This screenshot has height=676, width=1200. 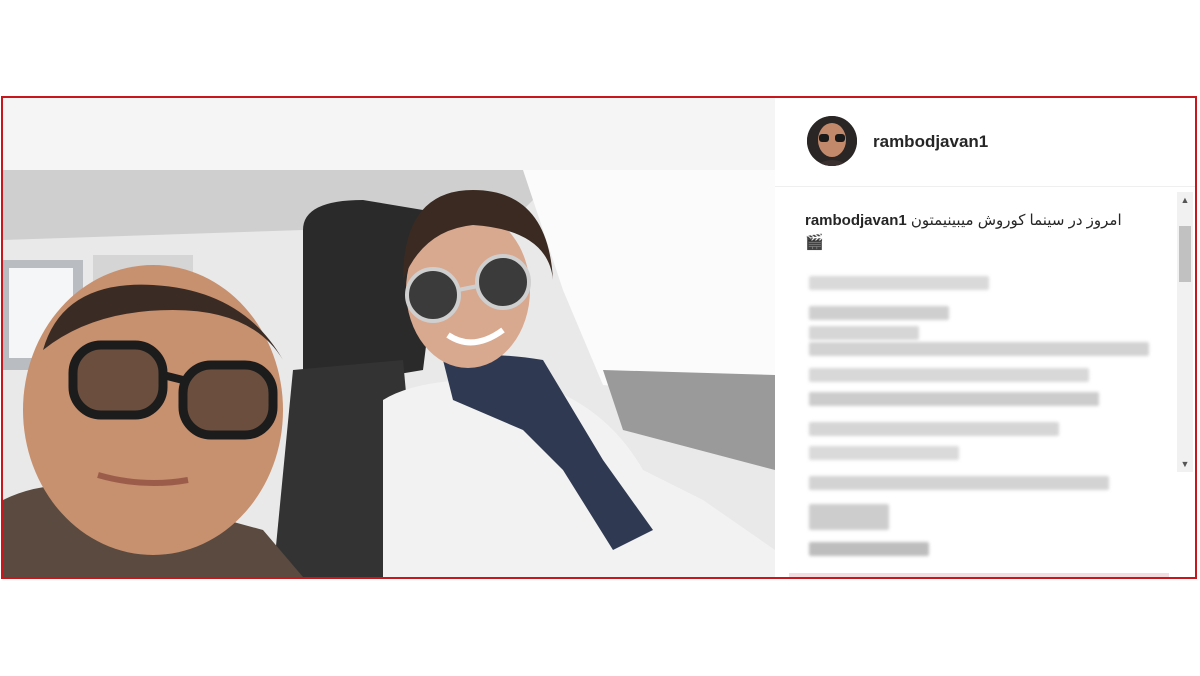 I want to click on username: rambodjavan1, so click(x=930, y=142).